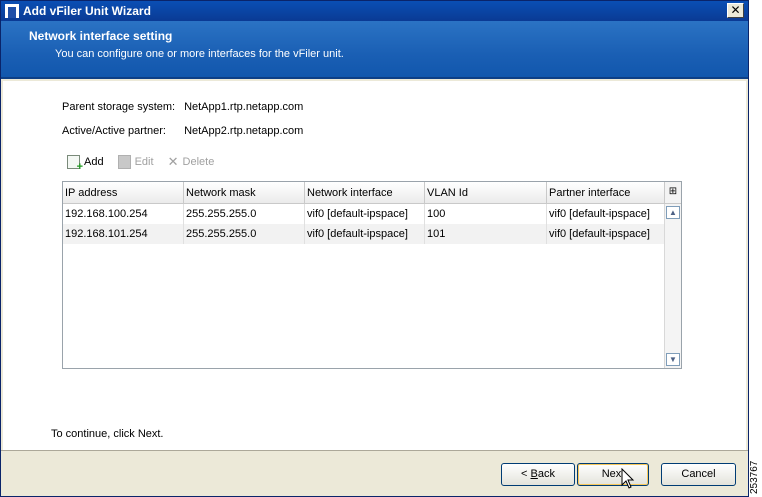 This screenshot has width=762, height=497. I want to click on close-button: ✕, so click(735, 10).